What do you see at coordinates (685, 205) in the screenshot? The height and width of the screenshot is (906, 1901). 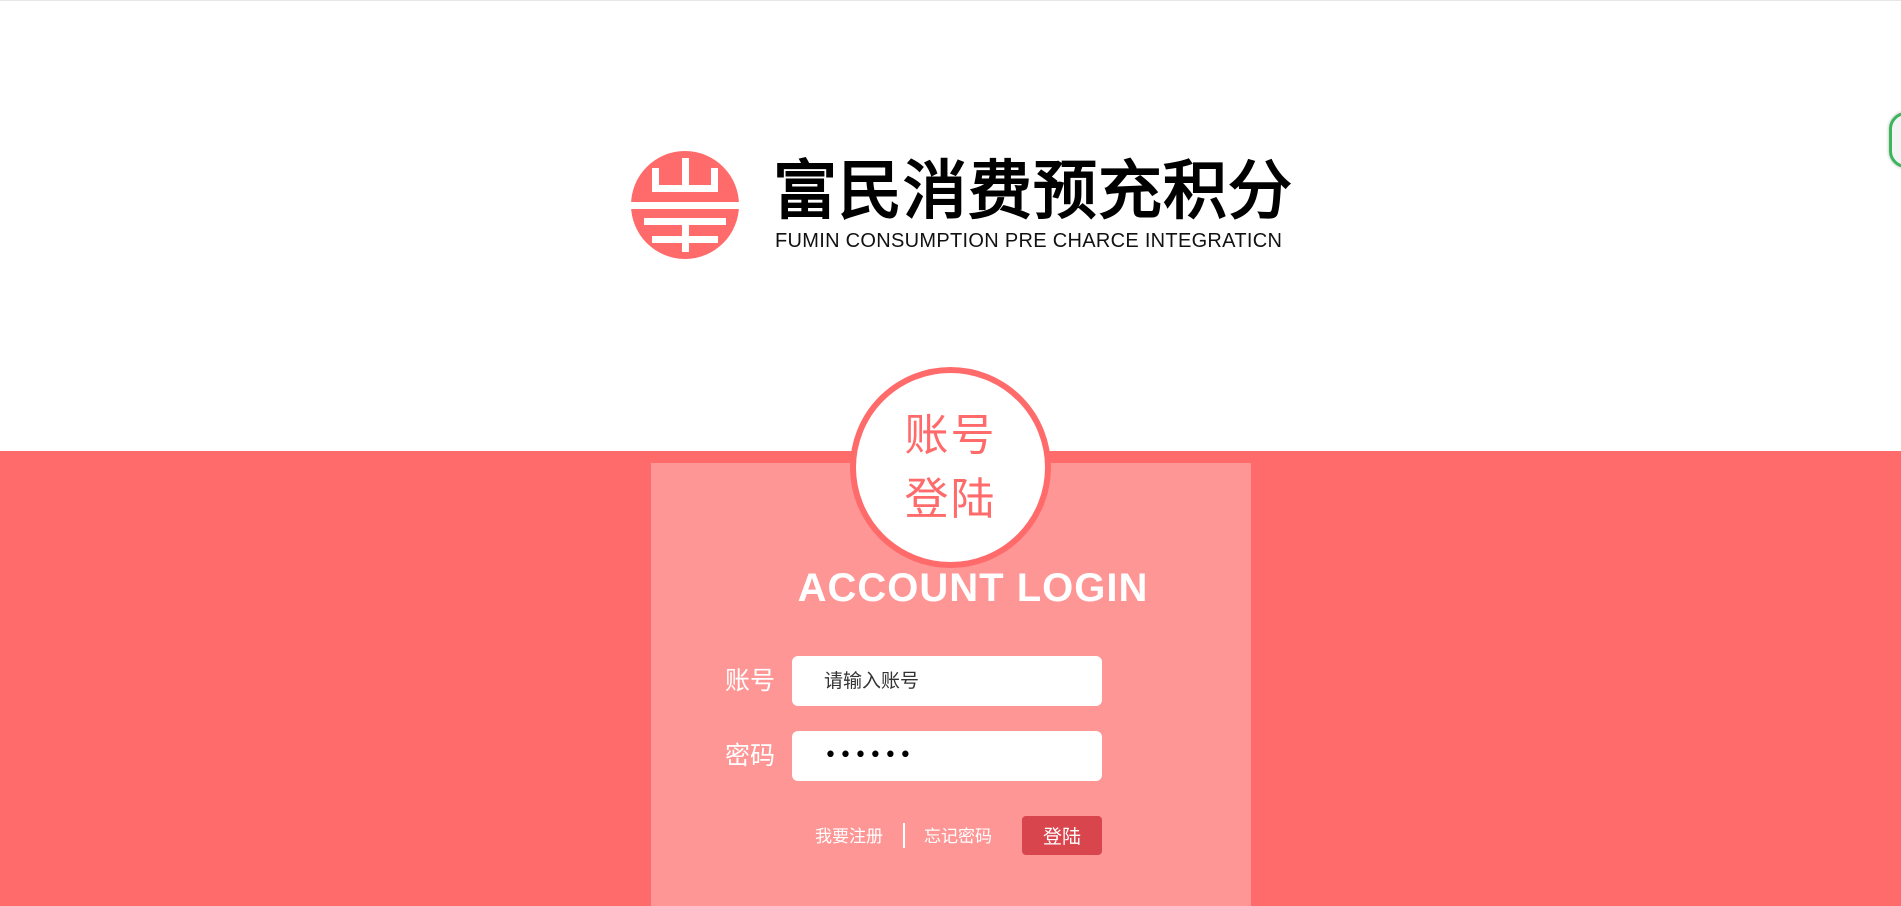 I see `fumin-logo-icon` at bounding box center [685, 205].